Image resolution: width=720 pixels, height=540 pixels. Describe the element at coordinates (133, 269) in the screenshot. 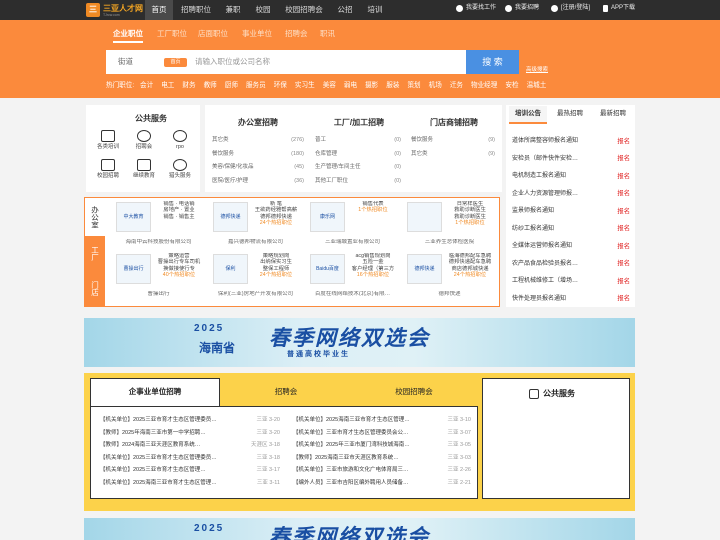

I see `company-logo: 曹操出行` at that location.